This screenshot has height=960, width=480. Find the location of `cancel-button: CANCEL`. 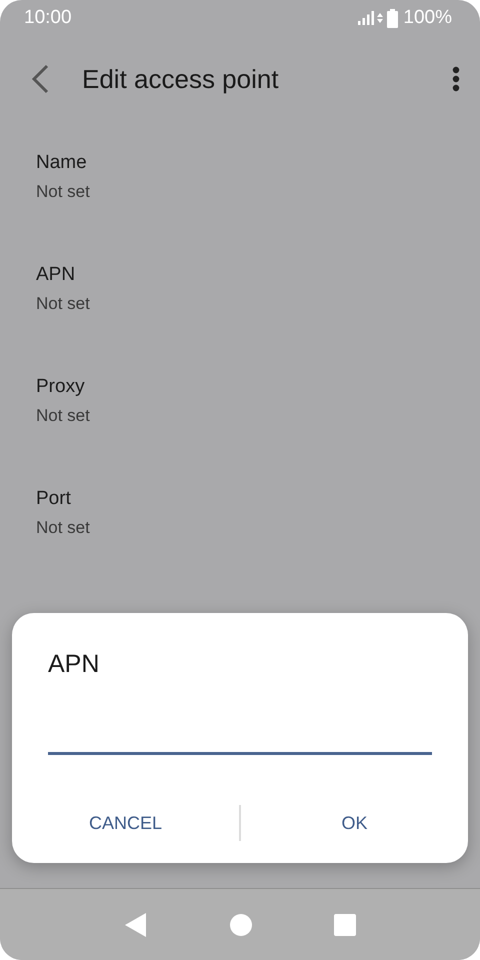

cancel-button: CANCEL is located at coordinates (125, 823).